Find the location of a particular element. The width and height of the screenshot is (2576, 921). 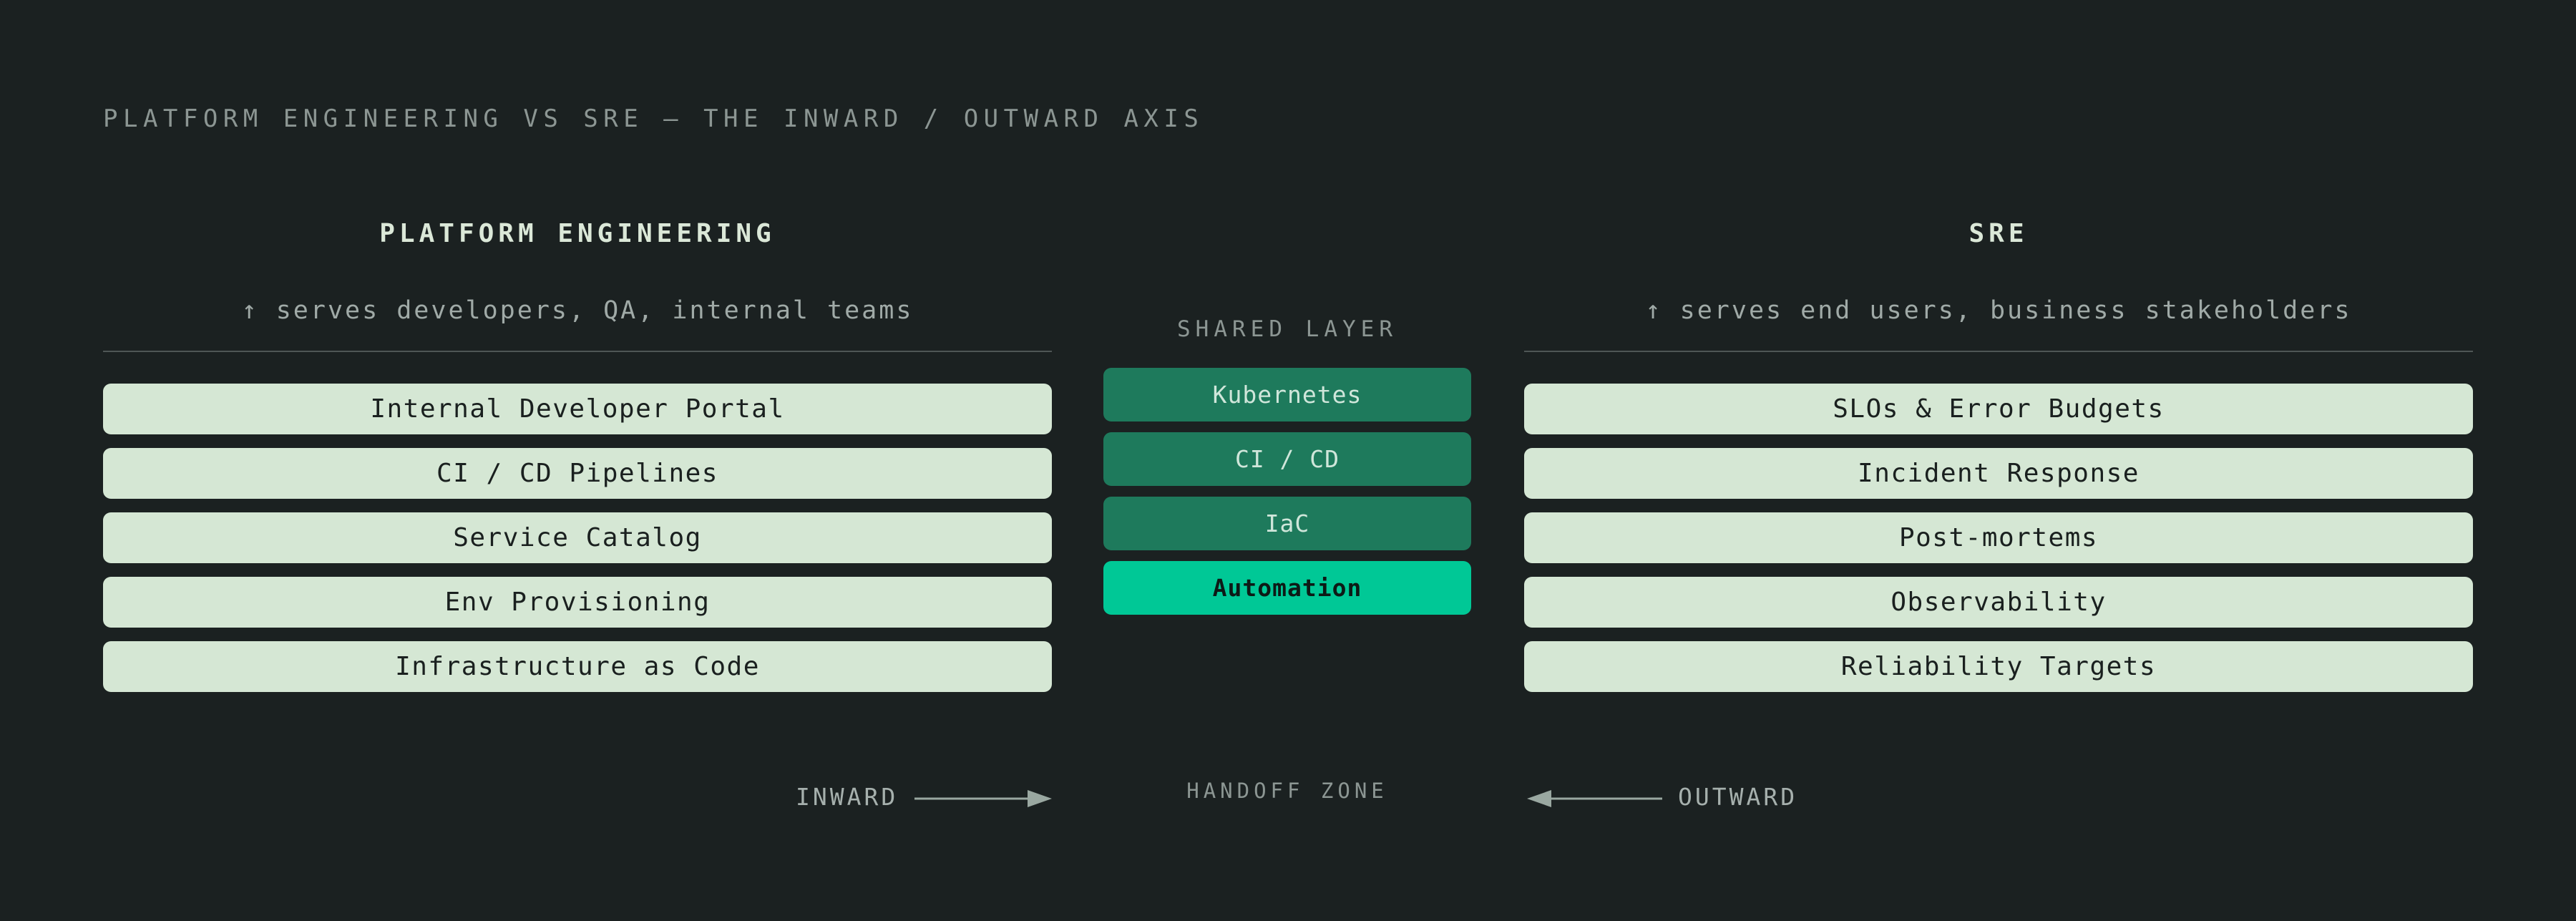

platform-engineering-audience: ↑ serves developers, QA, internal teams is located at coordinates (577, 310).